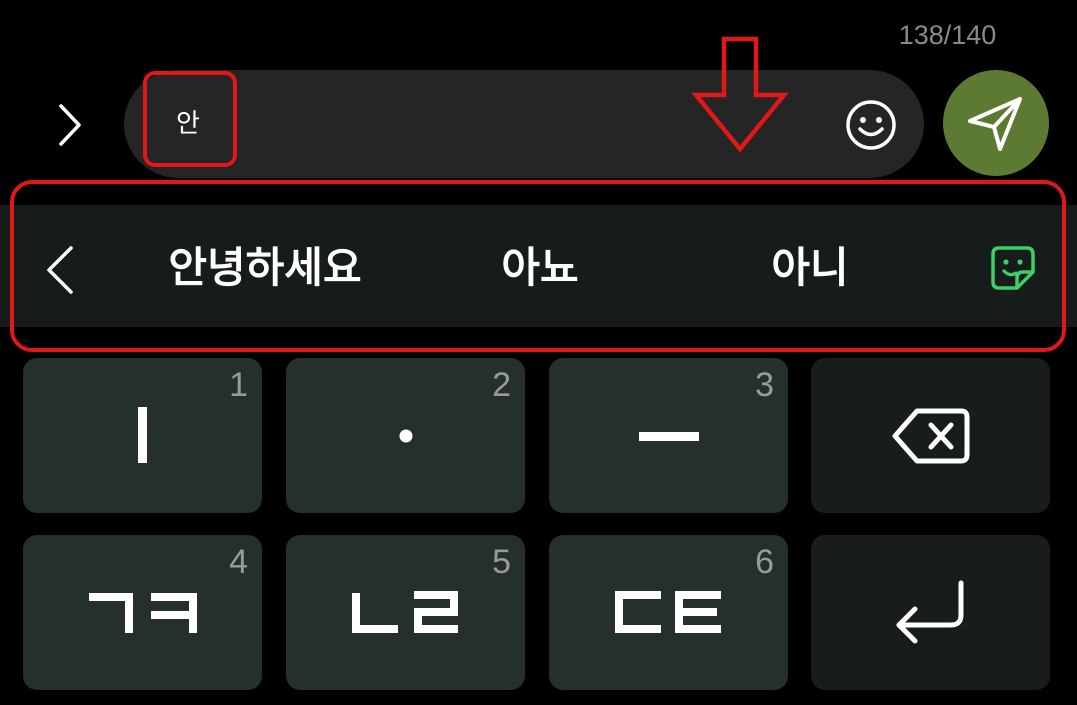 This screenshot has height=705, width=1077. I want to click on send-button, so click(996, 123).